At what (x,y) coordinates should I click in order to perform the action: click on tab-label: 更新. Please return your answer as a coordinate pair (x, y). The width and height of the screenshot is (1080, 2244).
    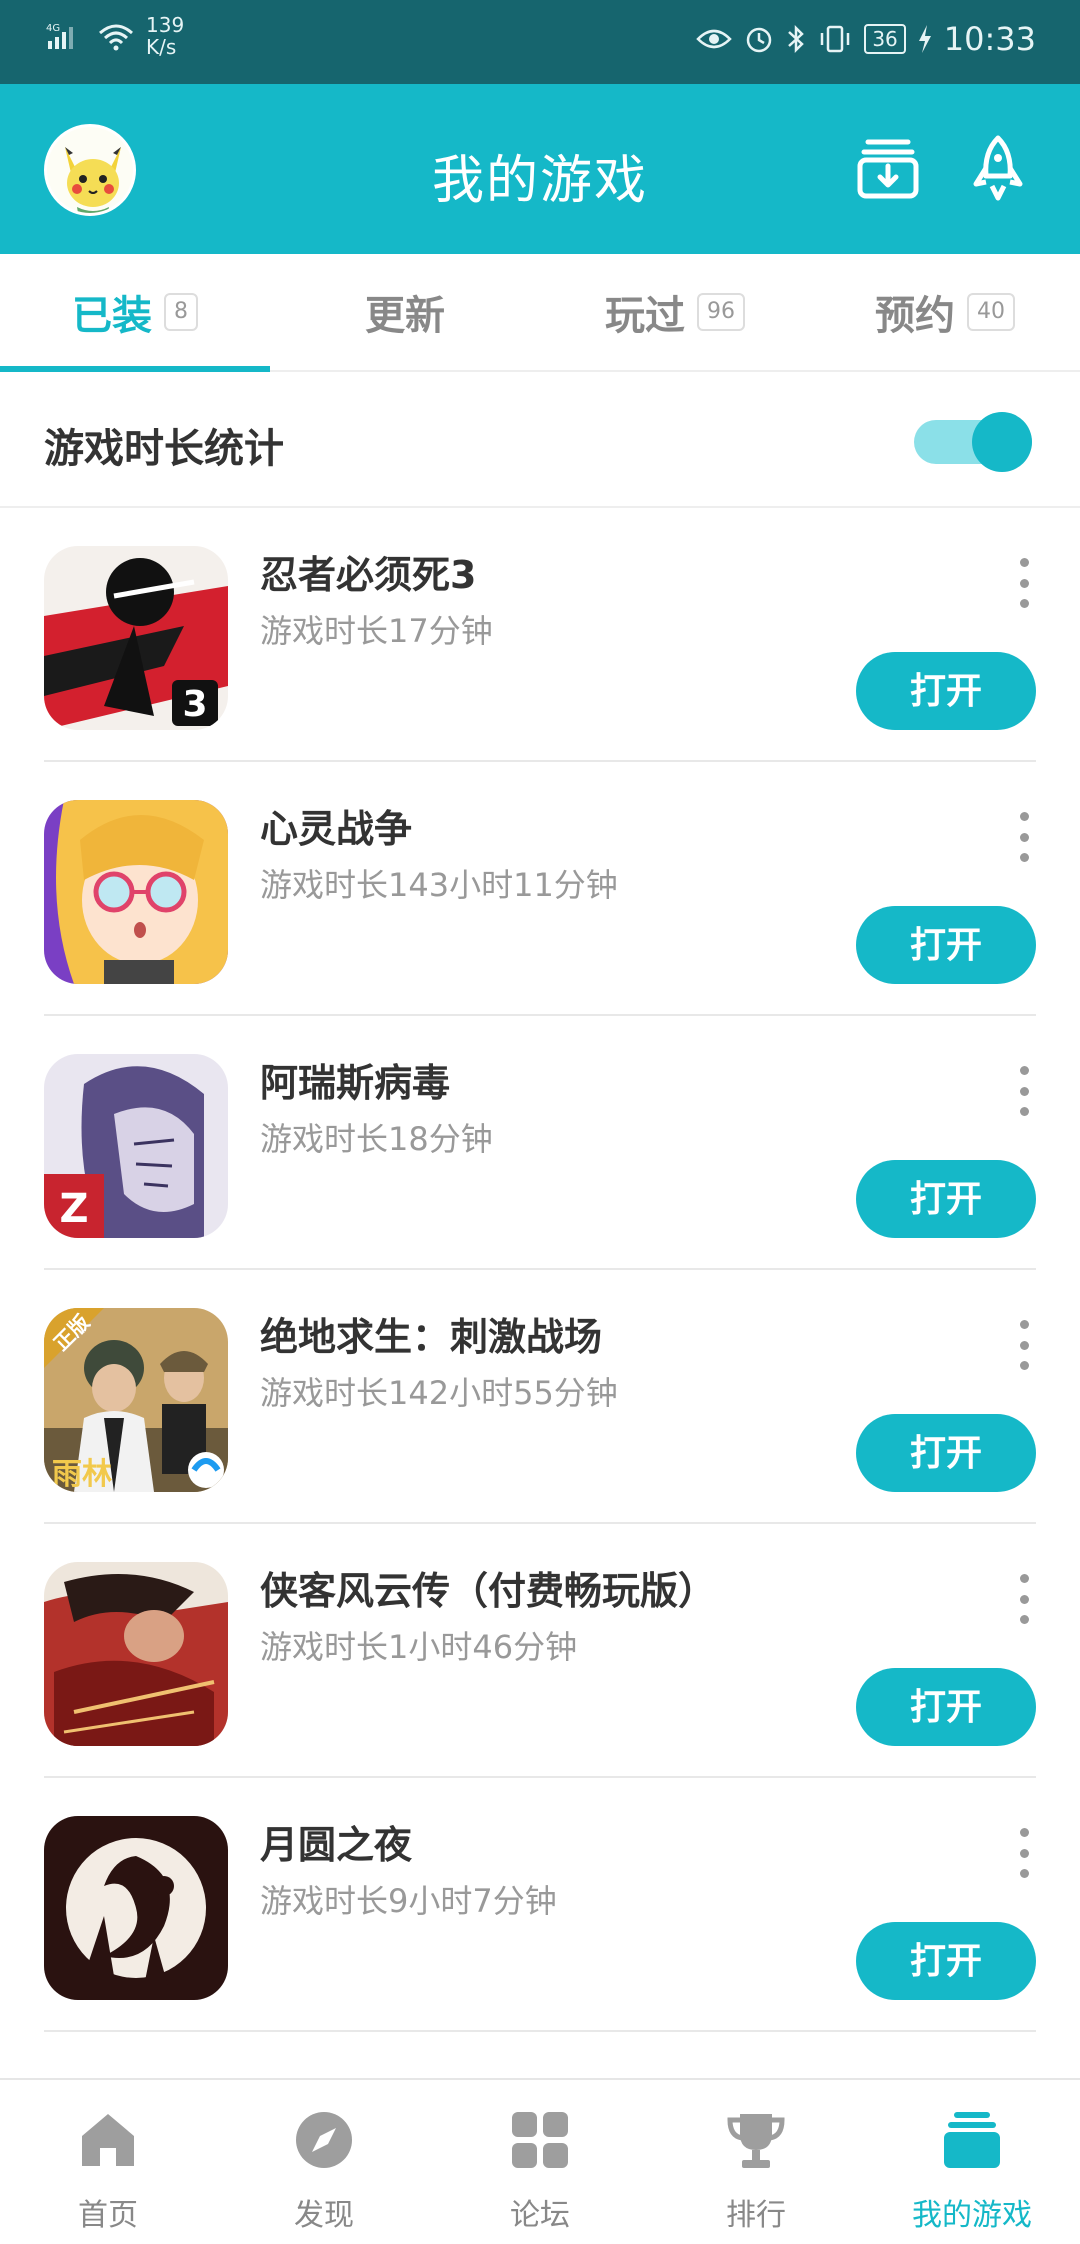
    Looking at the image, I should click on (405, 316).